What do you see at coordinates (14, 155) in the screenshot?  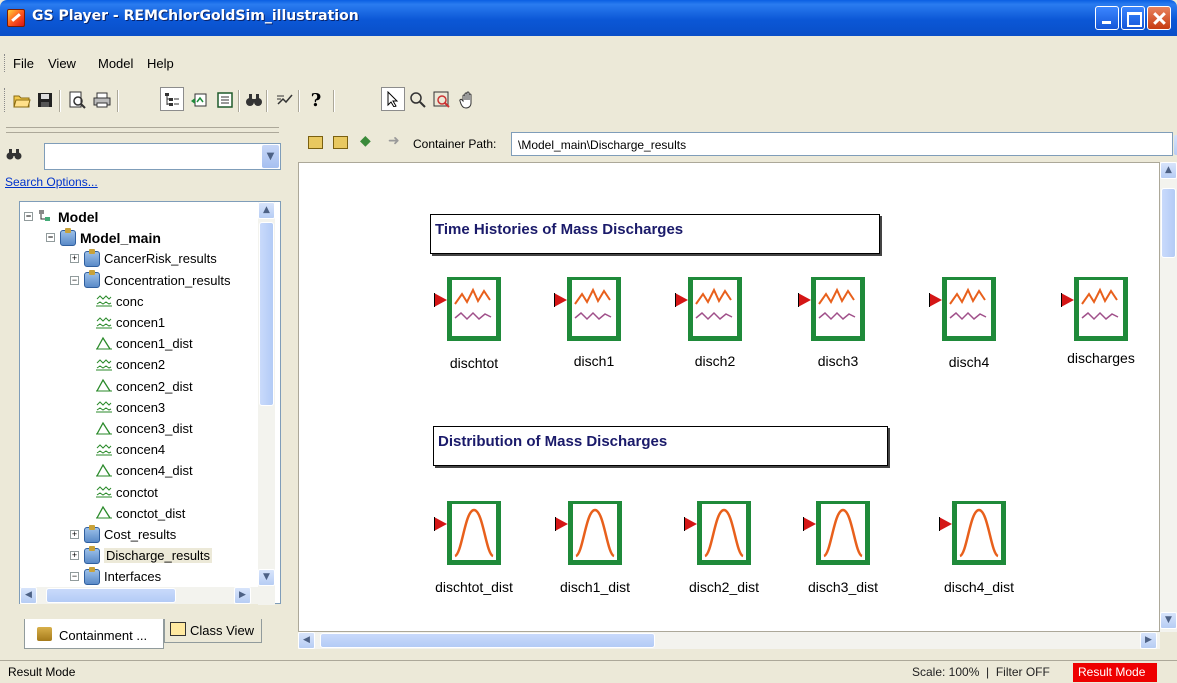 I see `search-icon` at bounding box center [14, 155].